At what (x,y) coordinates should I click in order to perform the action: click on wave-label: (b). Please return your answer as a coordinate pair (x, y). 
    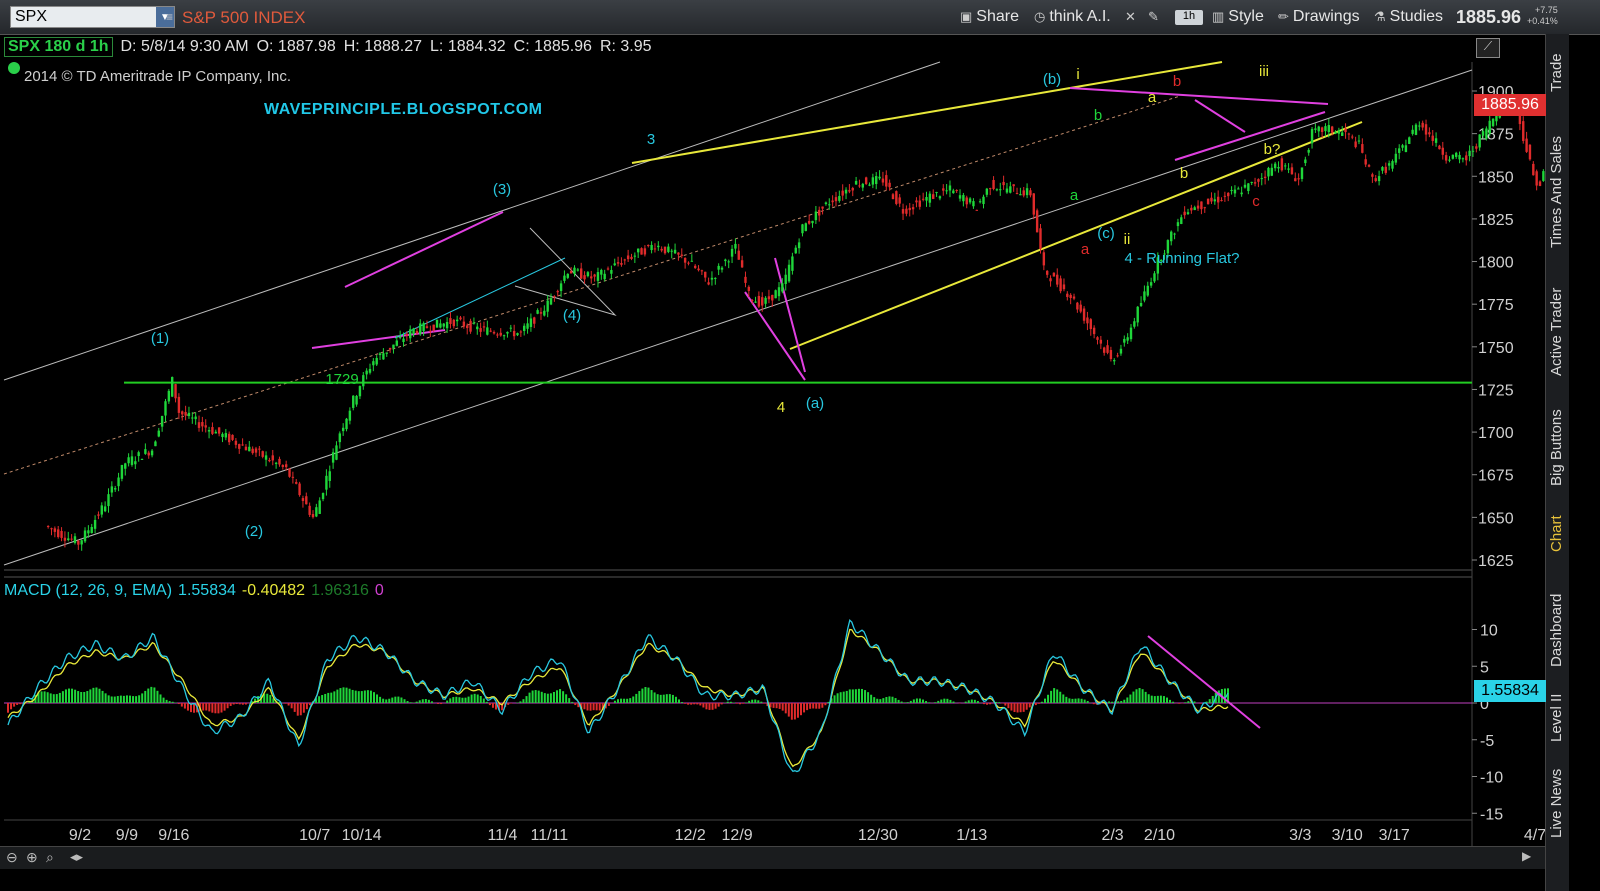
    Looking at the image, I should click on (1052, 79).